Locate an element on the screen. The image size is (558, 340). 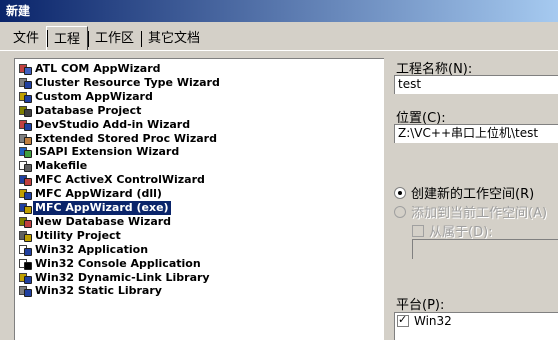
project-item-label: Extended Stored Proc Wizard is located at coordinates (126, 138).